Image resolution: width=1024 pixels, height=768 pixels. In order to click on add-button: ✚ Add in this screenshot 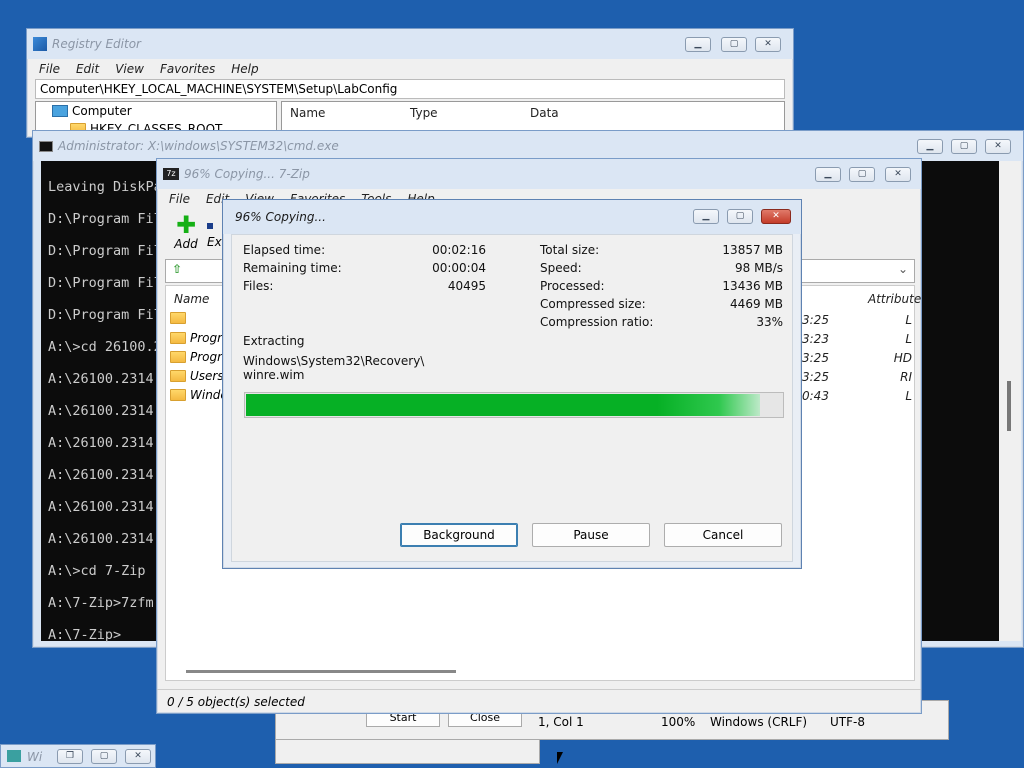, I will do `click(186, 234)`.